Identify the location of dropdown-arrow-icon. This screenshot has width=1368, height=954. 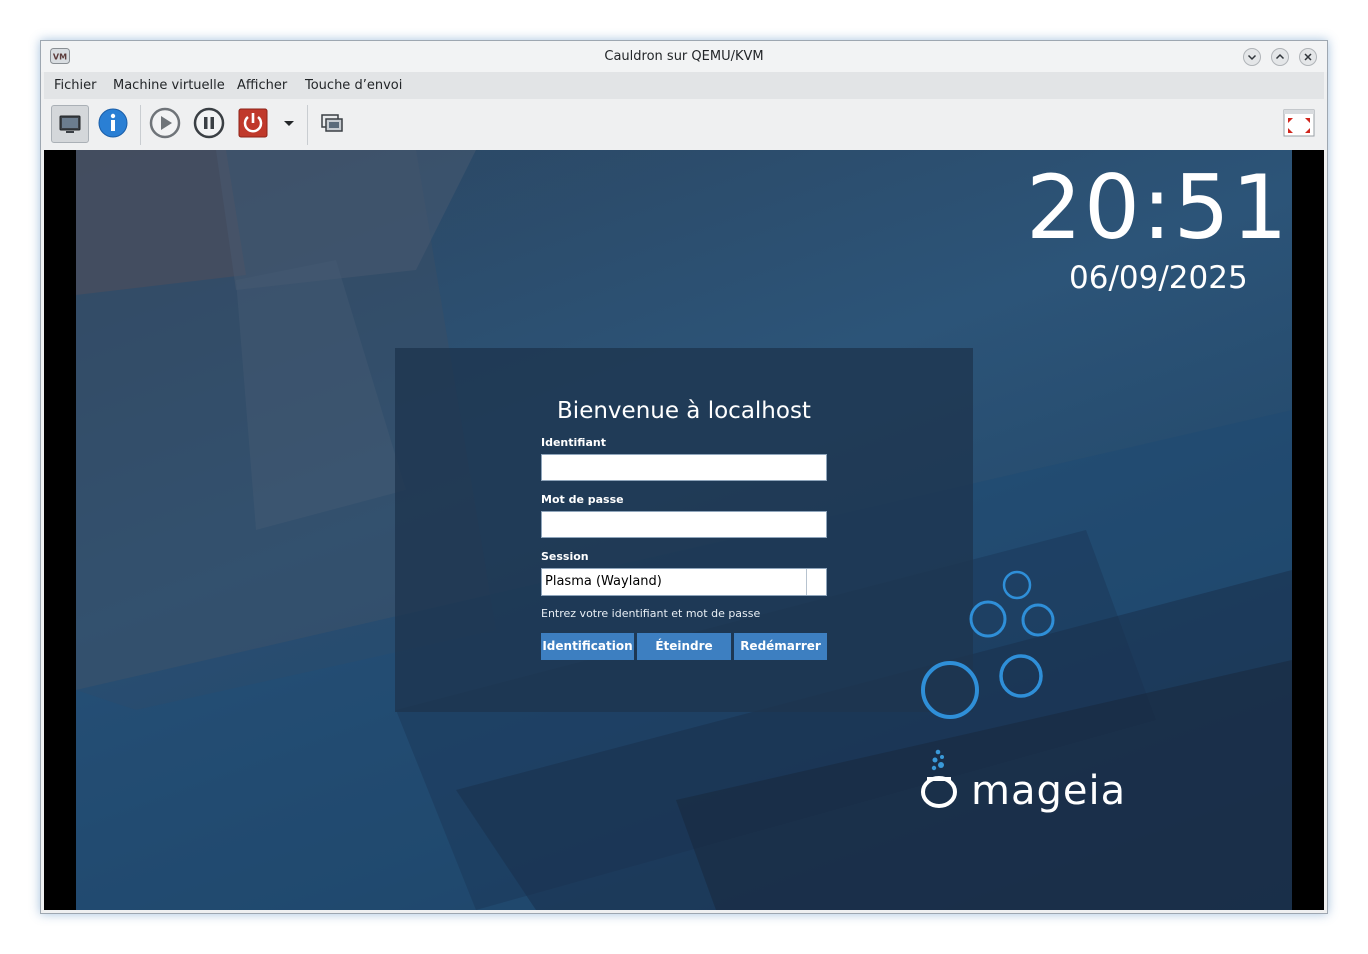
(289, 123).